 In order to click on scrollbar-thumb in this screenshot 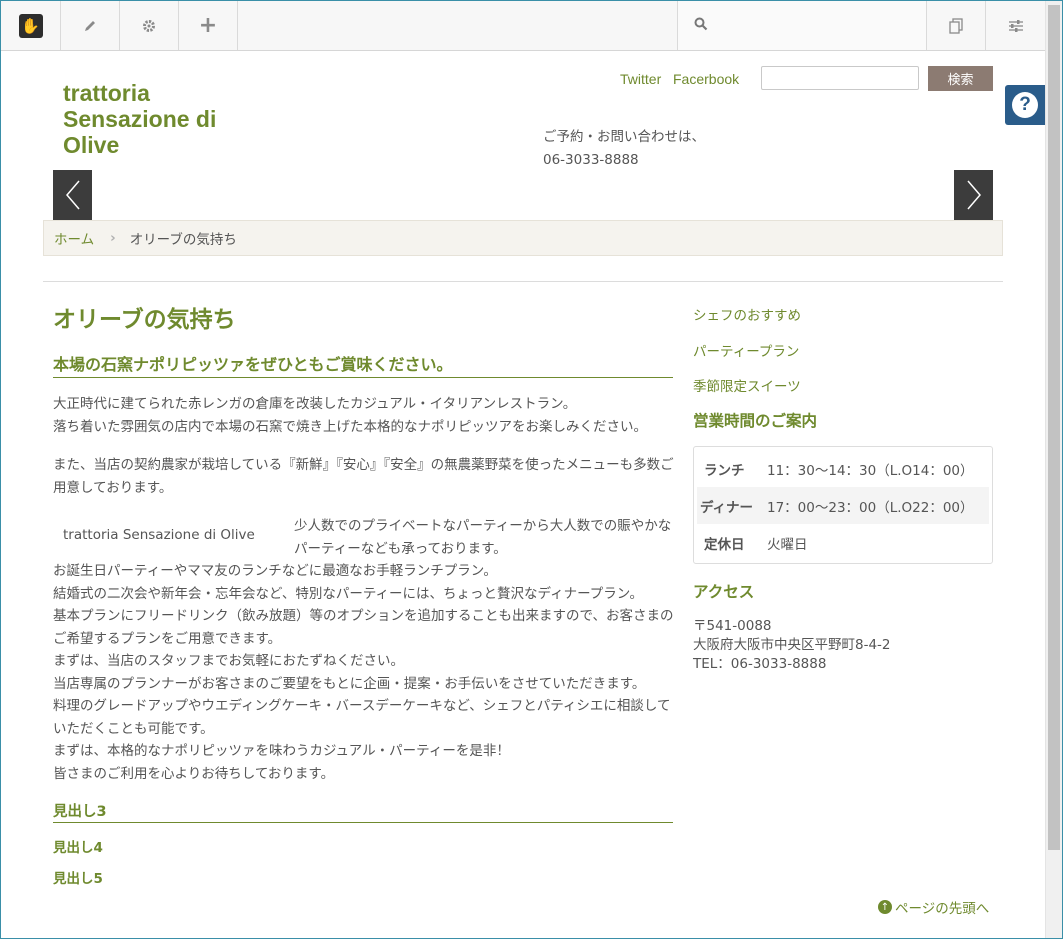, I will do `click(1054, 427)`.